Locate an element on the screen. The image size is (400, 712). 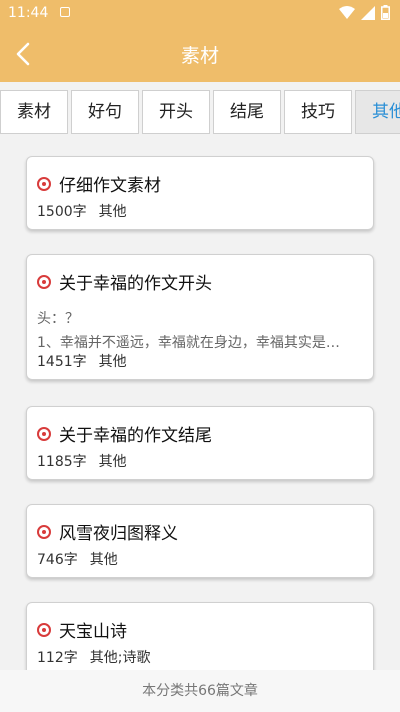
category-tabs: 素材 好句 开头 结尾 技巧 其他 is located at coordinates (200, 113).